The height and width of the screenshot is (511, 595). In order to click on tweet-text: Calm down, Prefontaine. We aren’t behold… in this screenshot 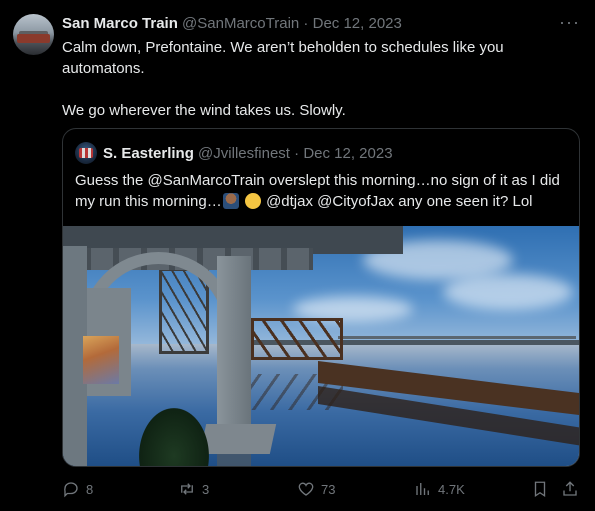, I will do `click(319, 79)`.